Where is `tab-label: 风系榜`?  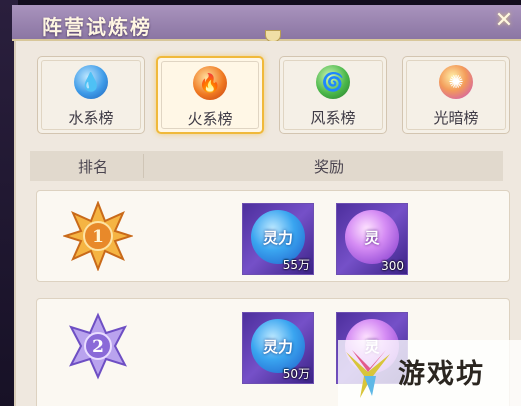 tab-label: 风系榜 is located at coordinates (333, 118).